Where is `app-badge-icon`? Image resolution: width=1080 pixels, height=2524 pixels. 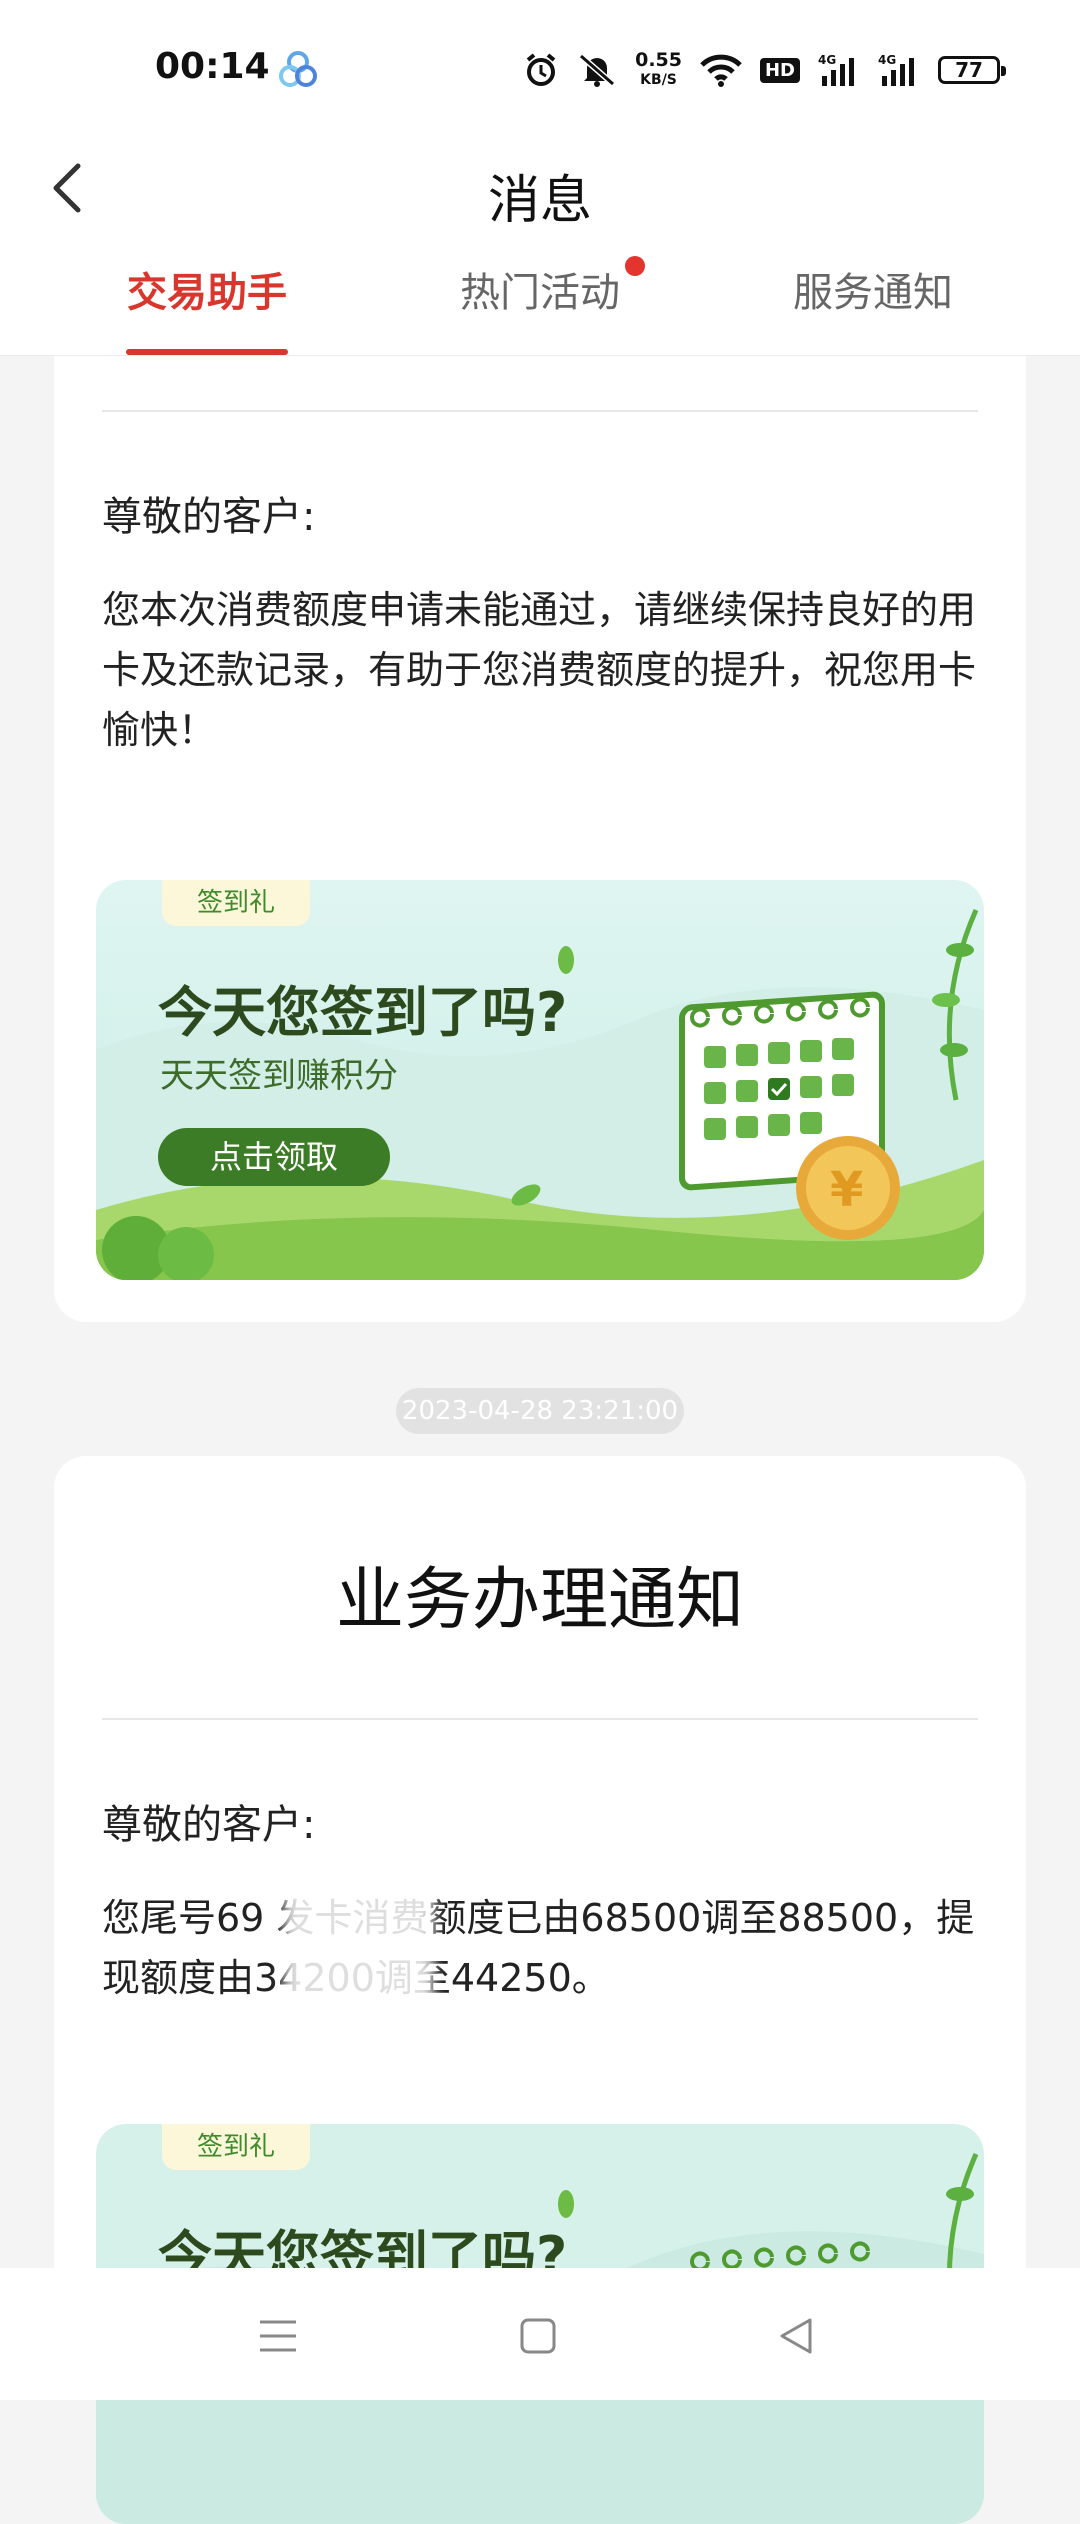
app-badge-icon is located at coordinates (298, 70).